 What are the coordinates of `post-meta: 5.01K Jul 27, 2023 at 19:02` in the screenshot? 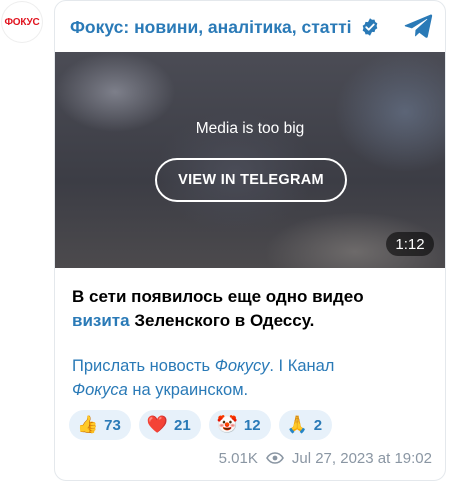 It's located at (325, 458).